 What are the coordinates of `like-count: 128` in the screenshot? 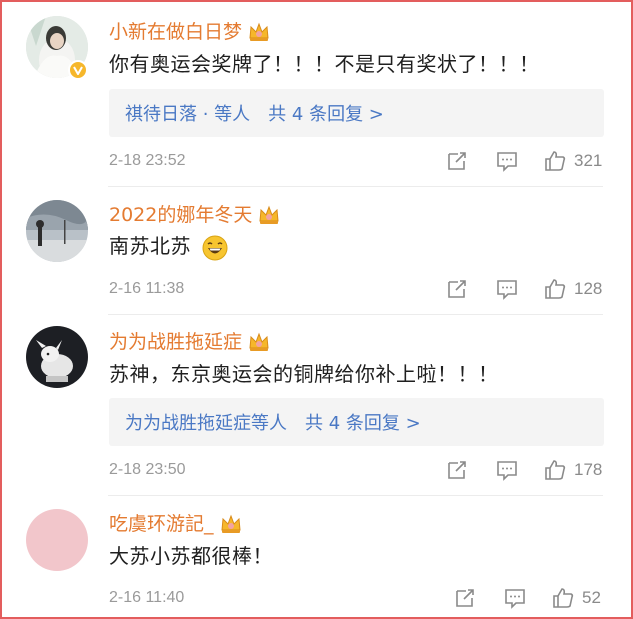 It's located at (588, 288).